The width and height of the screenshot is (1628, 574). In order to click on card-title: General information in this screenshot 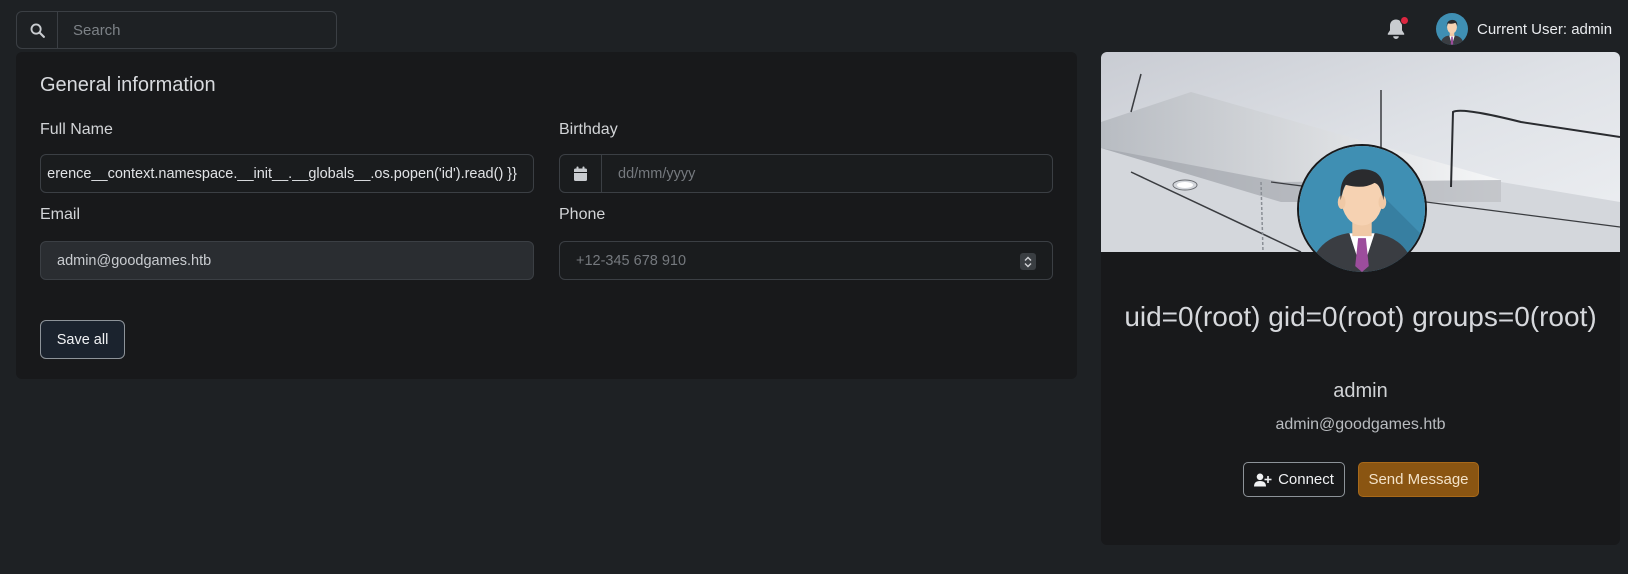, I will do `click(128, 85)`.